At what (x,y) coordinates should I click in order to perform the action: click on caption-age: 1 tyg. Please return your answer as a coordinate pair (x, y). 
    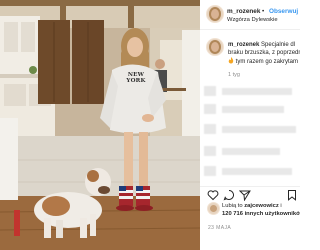
    Looking at the image, I should click on (234, 75).